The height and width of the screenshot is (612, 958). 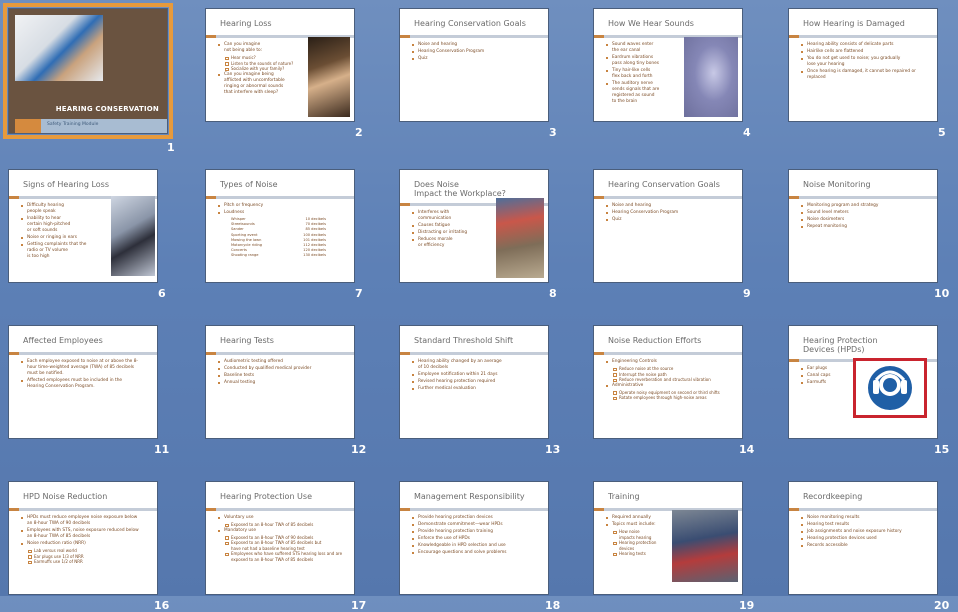 I want to click on slide-number: 13, so click(x=553, y=449).